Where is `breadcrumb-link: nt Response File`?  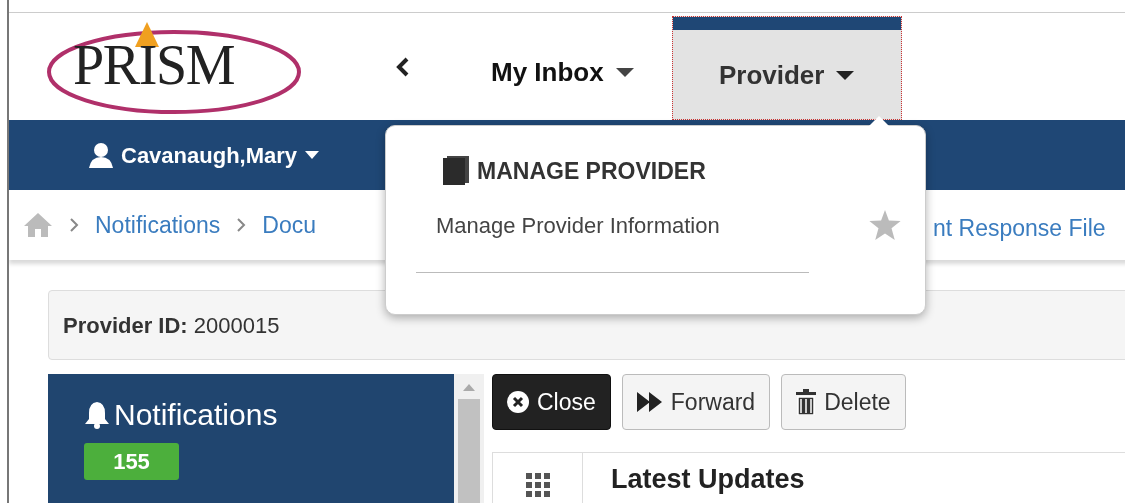
breadcrumb-link: nt Response File is located at coordinates (1019, 228).